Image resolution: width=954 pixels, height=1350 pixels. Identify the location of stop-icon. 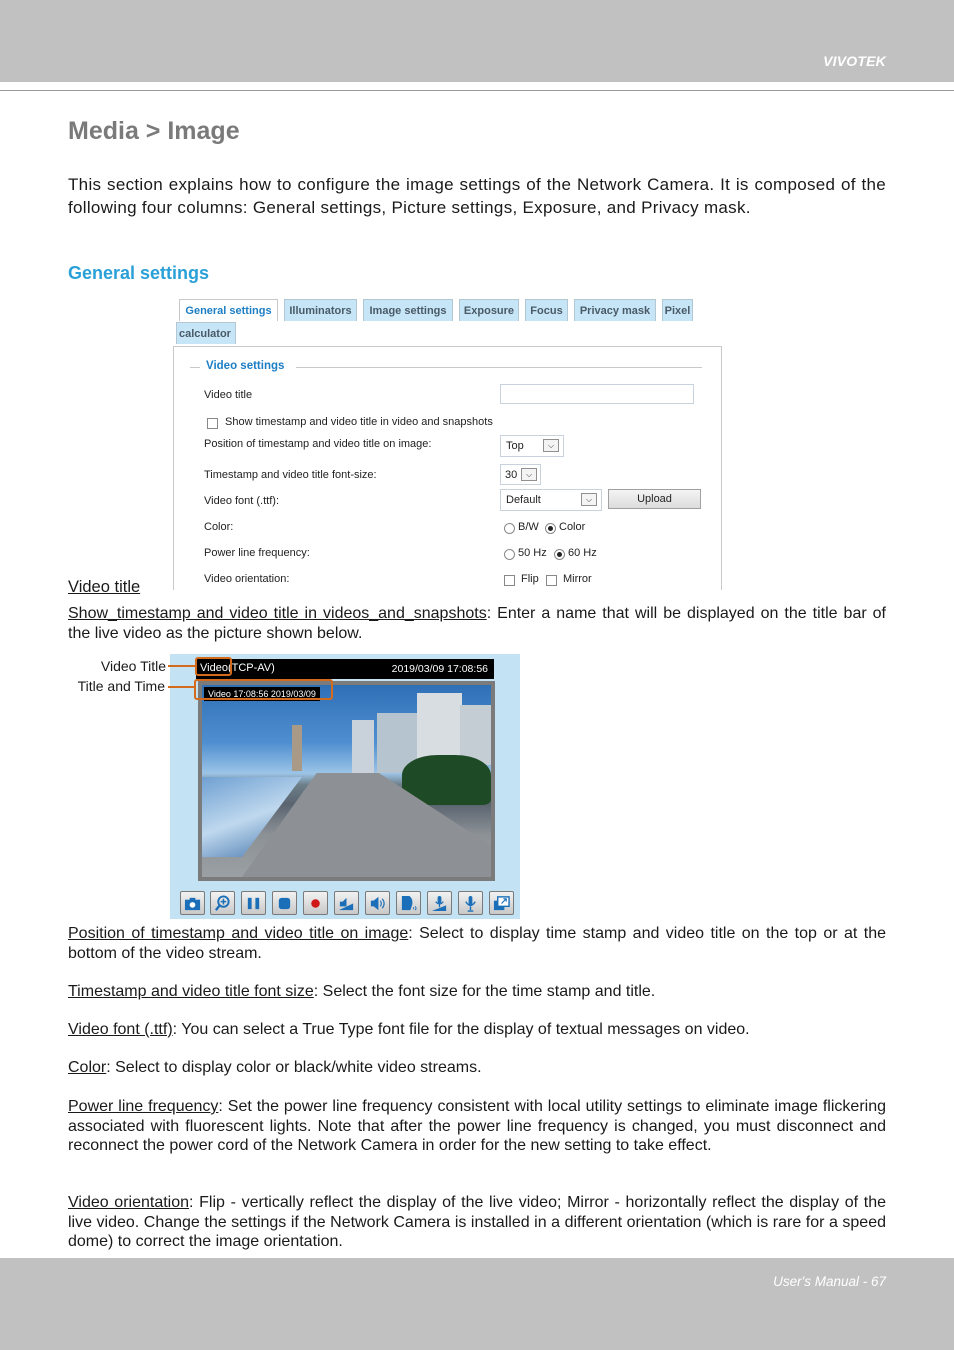
(284, 903).